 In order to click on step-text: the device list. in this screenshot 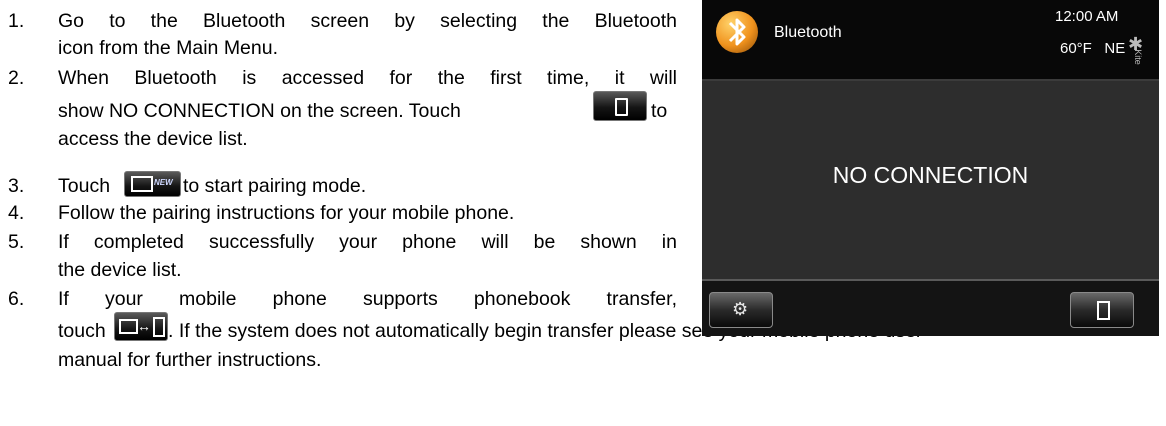, I will do `click(120, 270)`.